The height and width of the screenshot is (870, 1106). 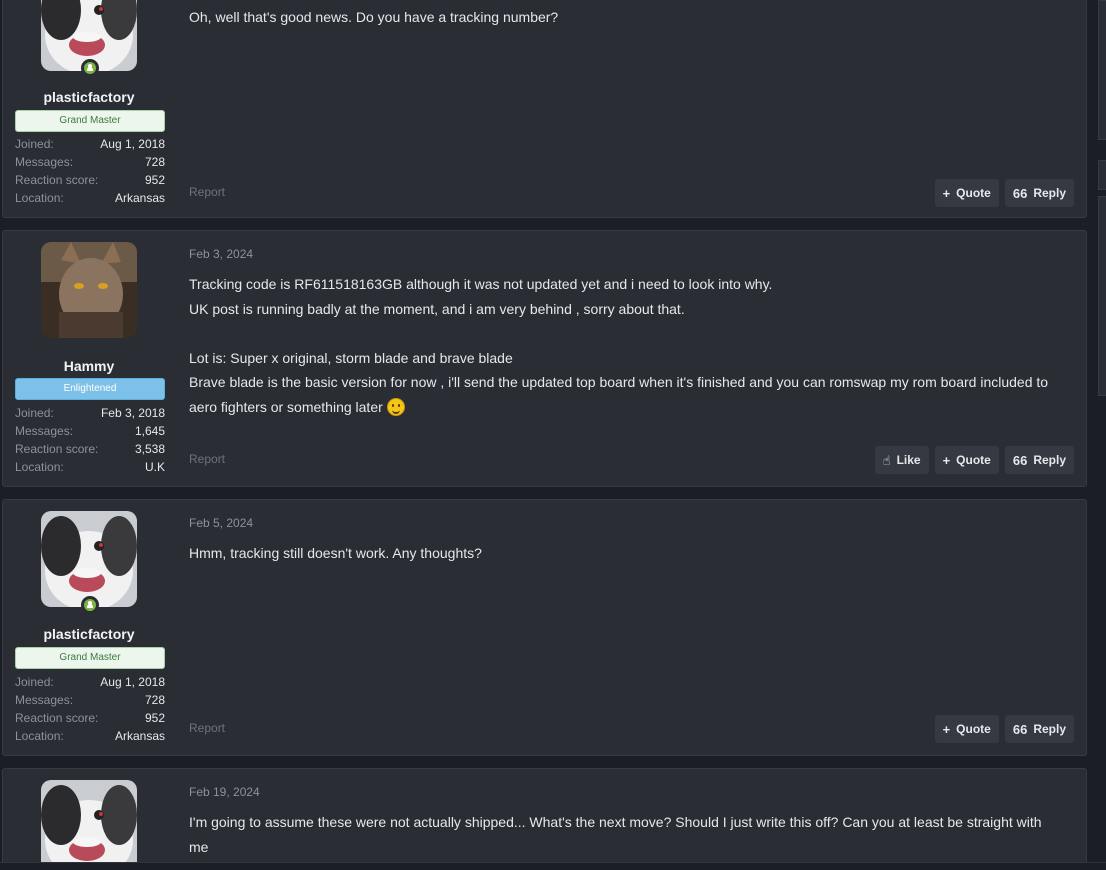 I want to click on user-info, so click(x=90, y=819).